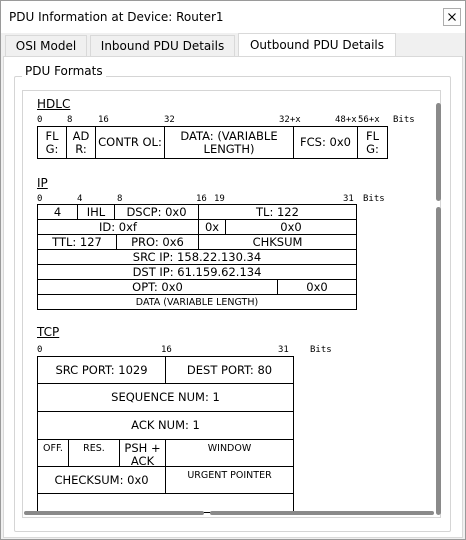 Image resolution: width=466 pixels, height=540 pixels. What do you see at coordinates (157, 287) in the screenshot?
I see `ip-options: OPT: 0x0` at bounding box center [157, 287].